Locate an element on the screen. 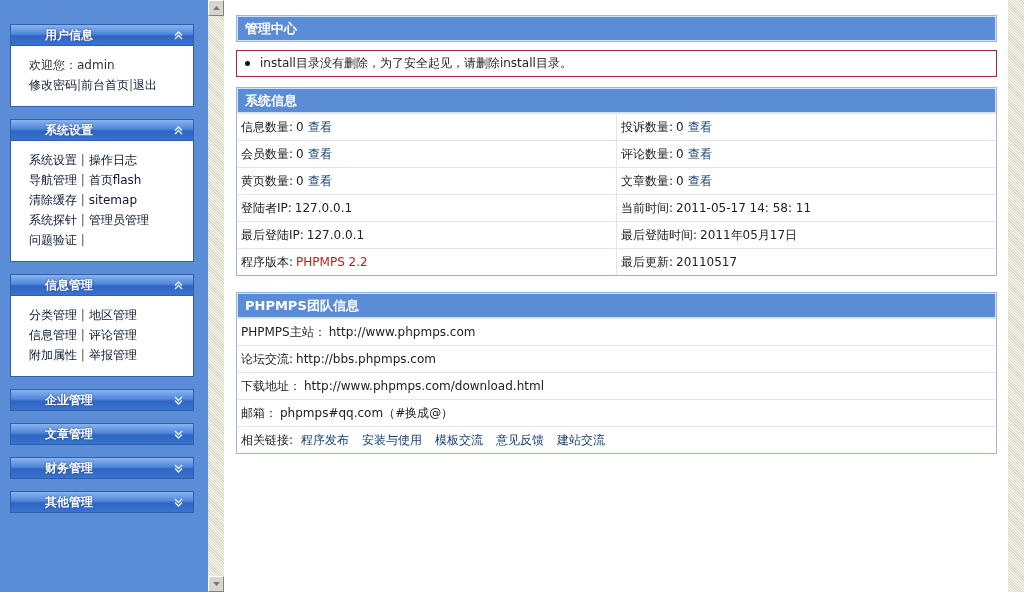 This screenshot has height=592, width=1024. triangle-down-icon is located at coordinates (216, 584).